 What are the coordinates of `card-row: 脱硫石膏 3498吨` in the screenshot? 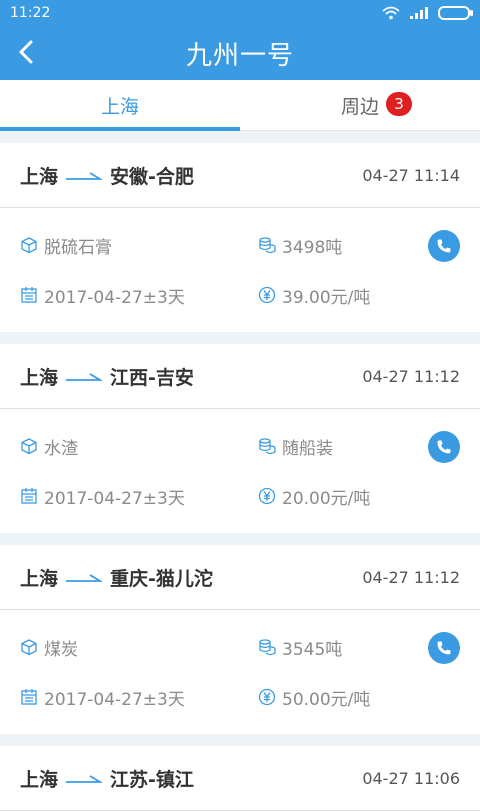 It's located at (240, 245).